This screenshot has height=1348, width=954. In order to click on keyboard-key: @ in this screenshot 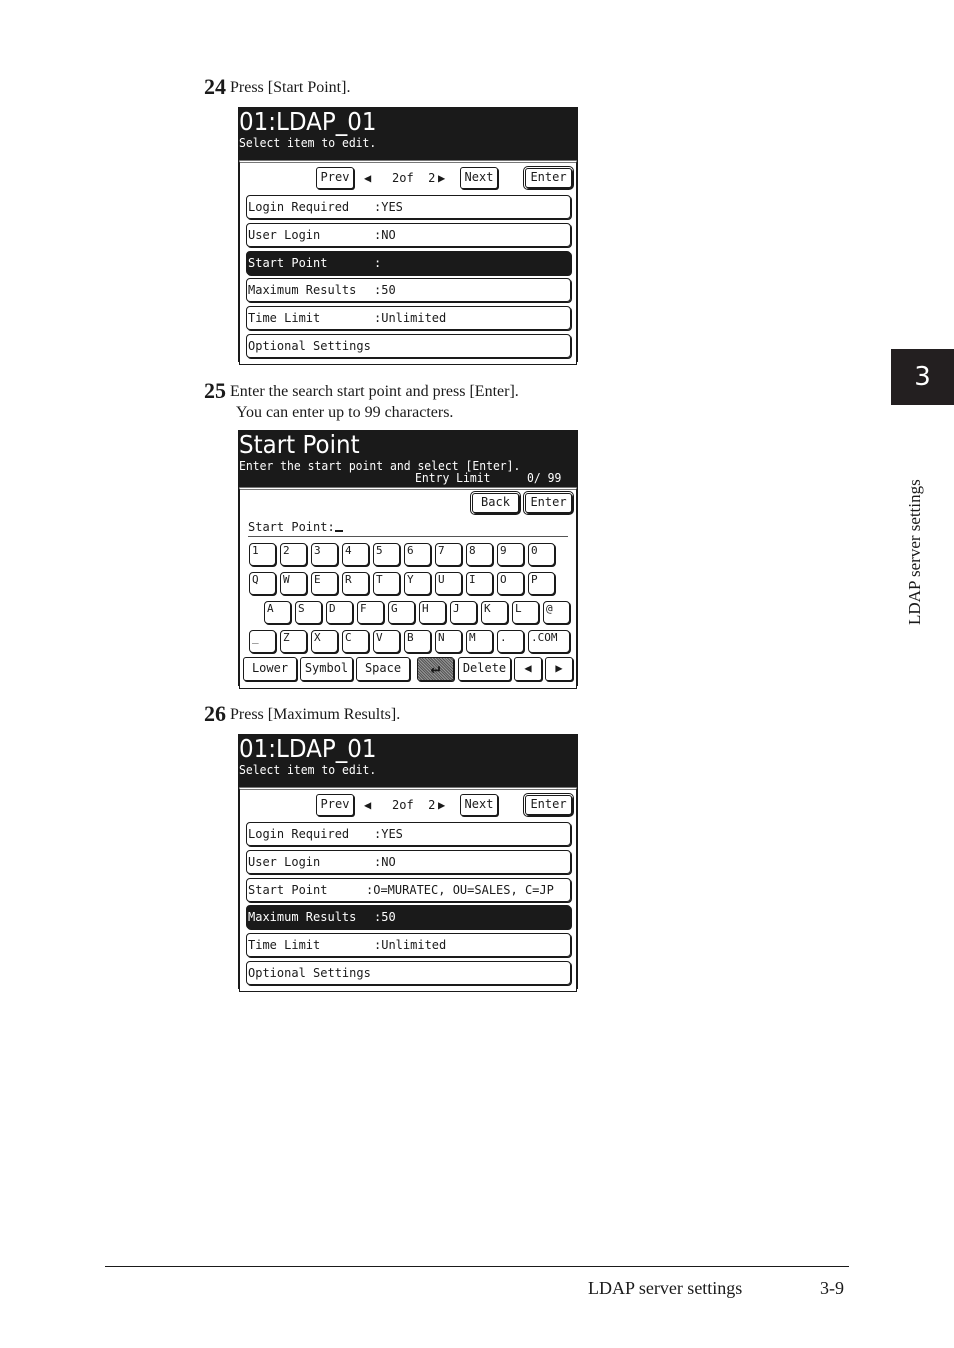, I will do `click(556, 612)`.